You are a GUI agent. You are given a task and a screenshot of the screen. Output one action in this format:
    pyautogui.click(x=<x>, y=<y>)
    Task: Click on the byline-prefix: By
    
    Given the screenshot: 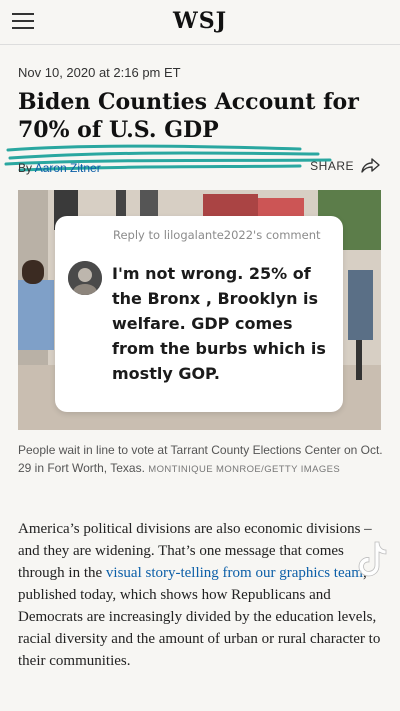 What is the action you would take?
    pyautogui.click(x=26, y=168)
    